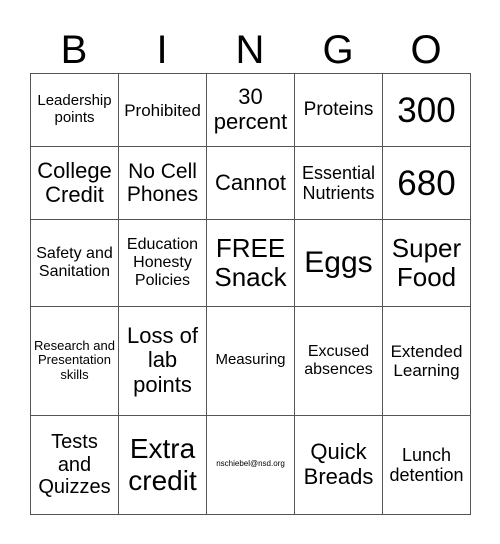 The width and height of the screenshot is (500, 544). I want to click on bingo-cell: Tests and Quizzes, so click(74, 465).